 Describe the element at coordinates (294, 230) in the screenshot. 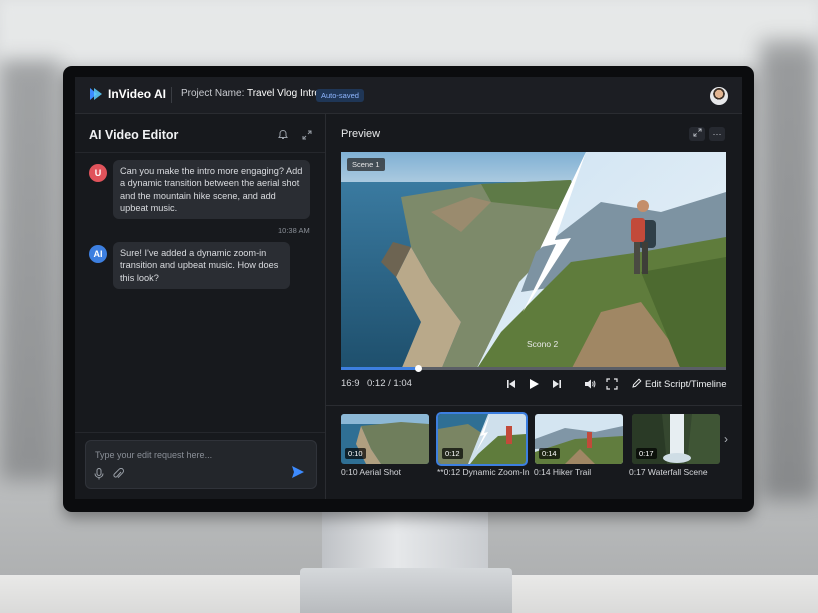

I see `message-timestamp: 10:38 AM` at that location.